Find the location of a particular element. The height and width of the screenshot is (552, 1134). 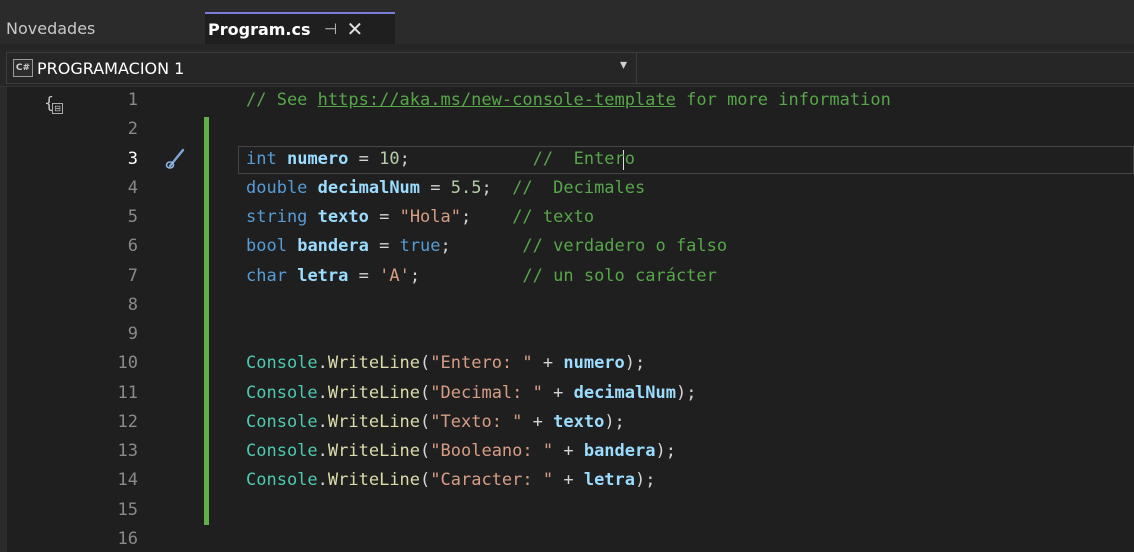

code-line: 9 is located at coordinates (567, 334).